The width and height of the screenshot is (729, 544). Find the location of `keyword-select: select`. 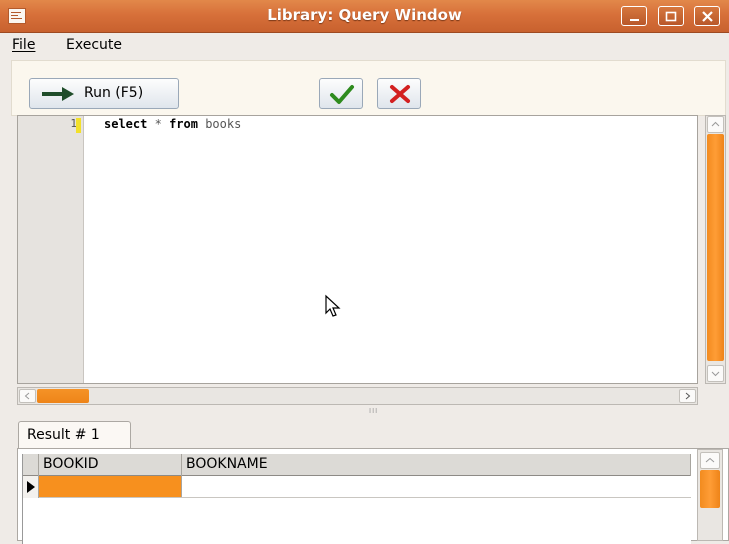

keyword-select: select is located at coordinates (126, 124).